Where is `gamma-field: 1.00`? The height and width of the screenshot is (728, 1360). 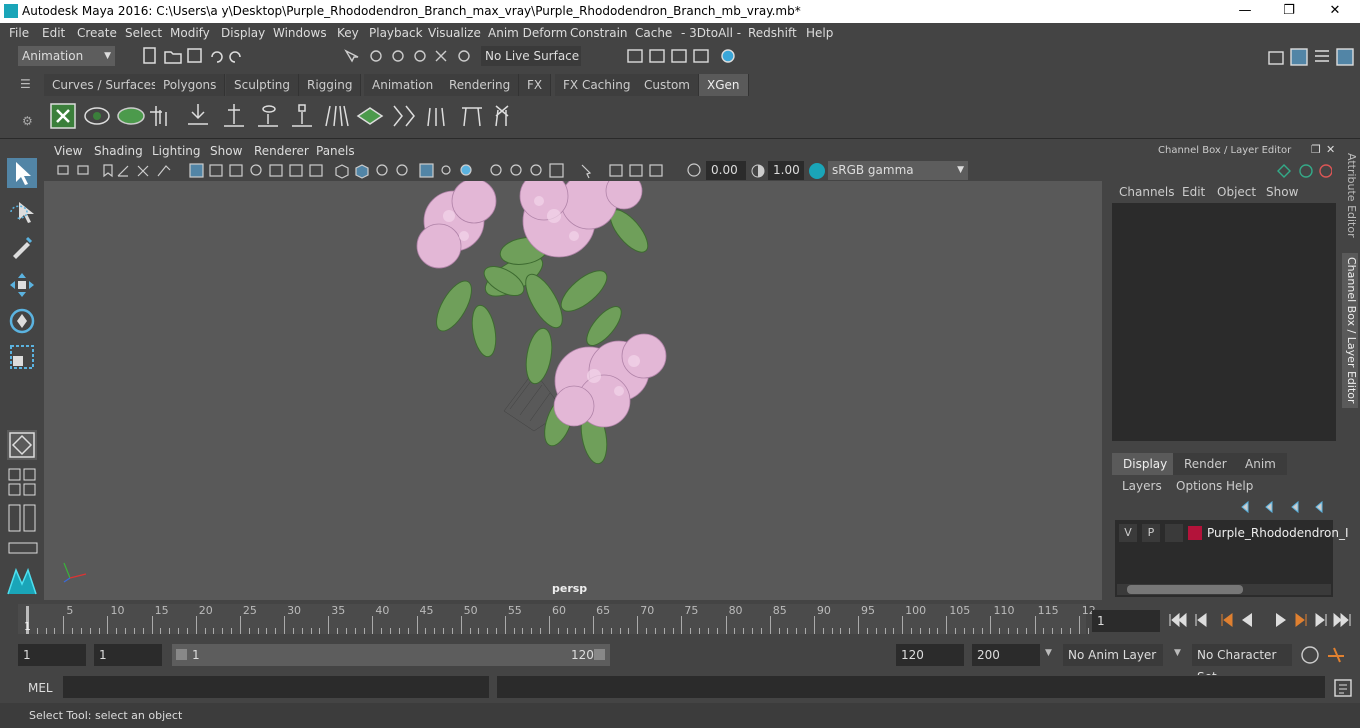
gamma-field: 1.00 is located at coordinates (786, 170).